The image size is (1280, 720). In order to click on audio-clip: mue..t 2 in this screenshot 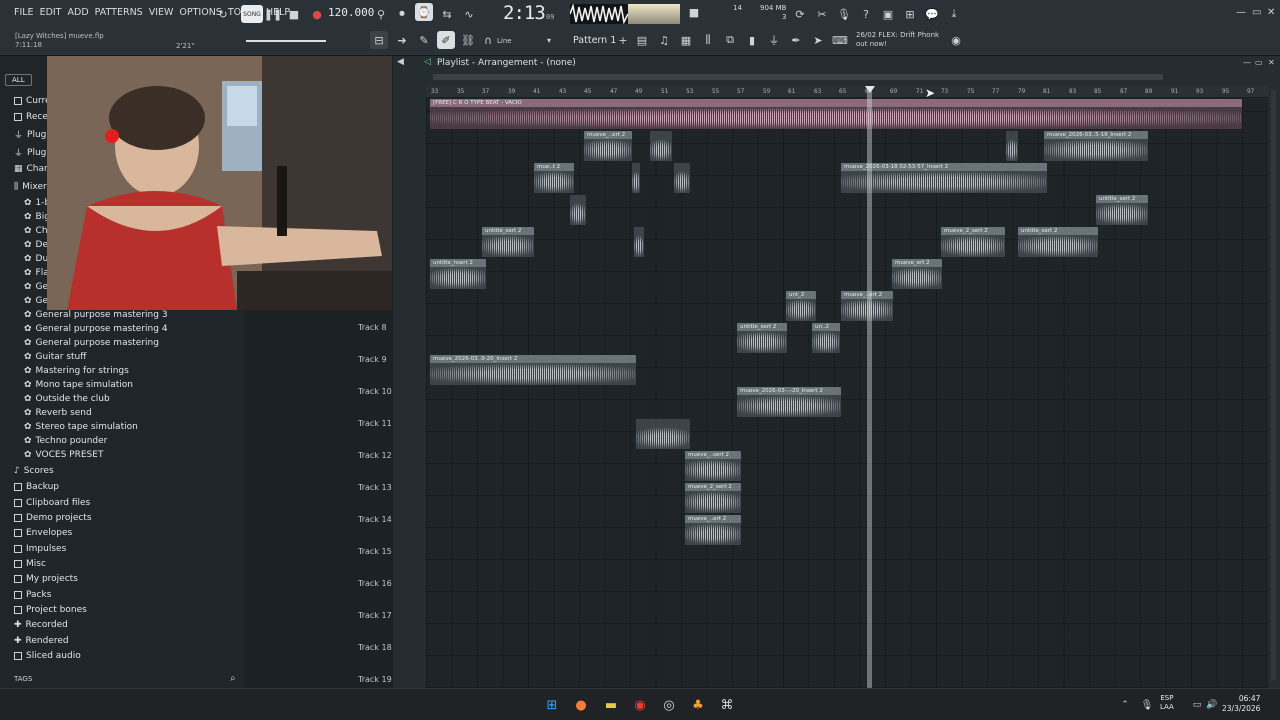, I will do `click(554, 178)`.